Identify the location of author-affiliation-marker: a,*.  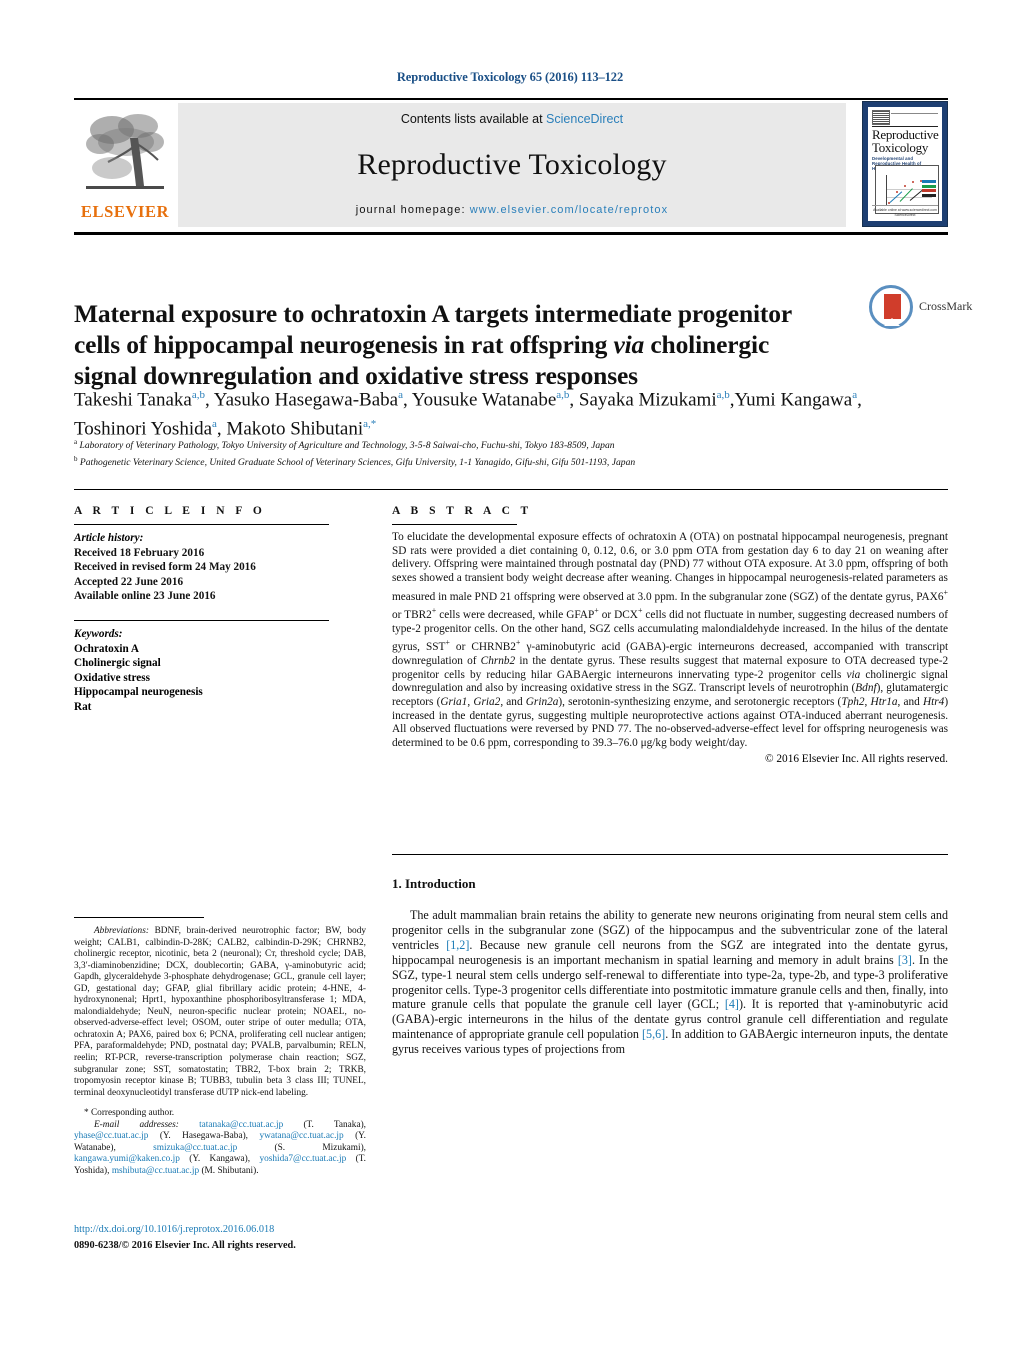
(370, 424).